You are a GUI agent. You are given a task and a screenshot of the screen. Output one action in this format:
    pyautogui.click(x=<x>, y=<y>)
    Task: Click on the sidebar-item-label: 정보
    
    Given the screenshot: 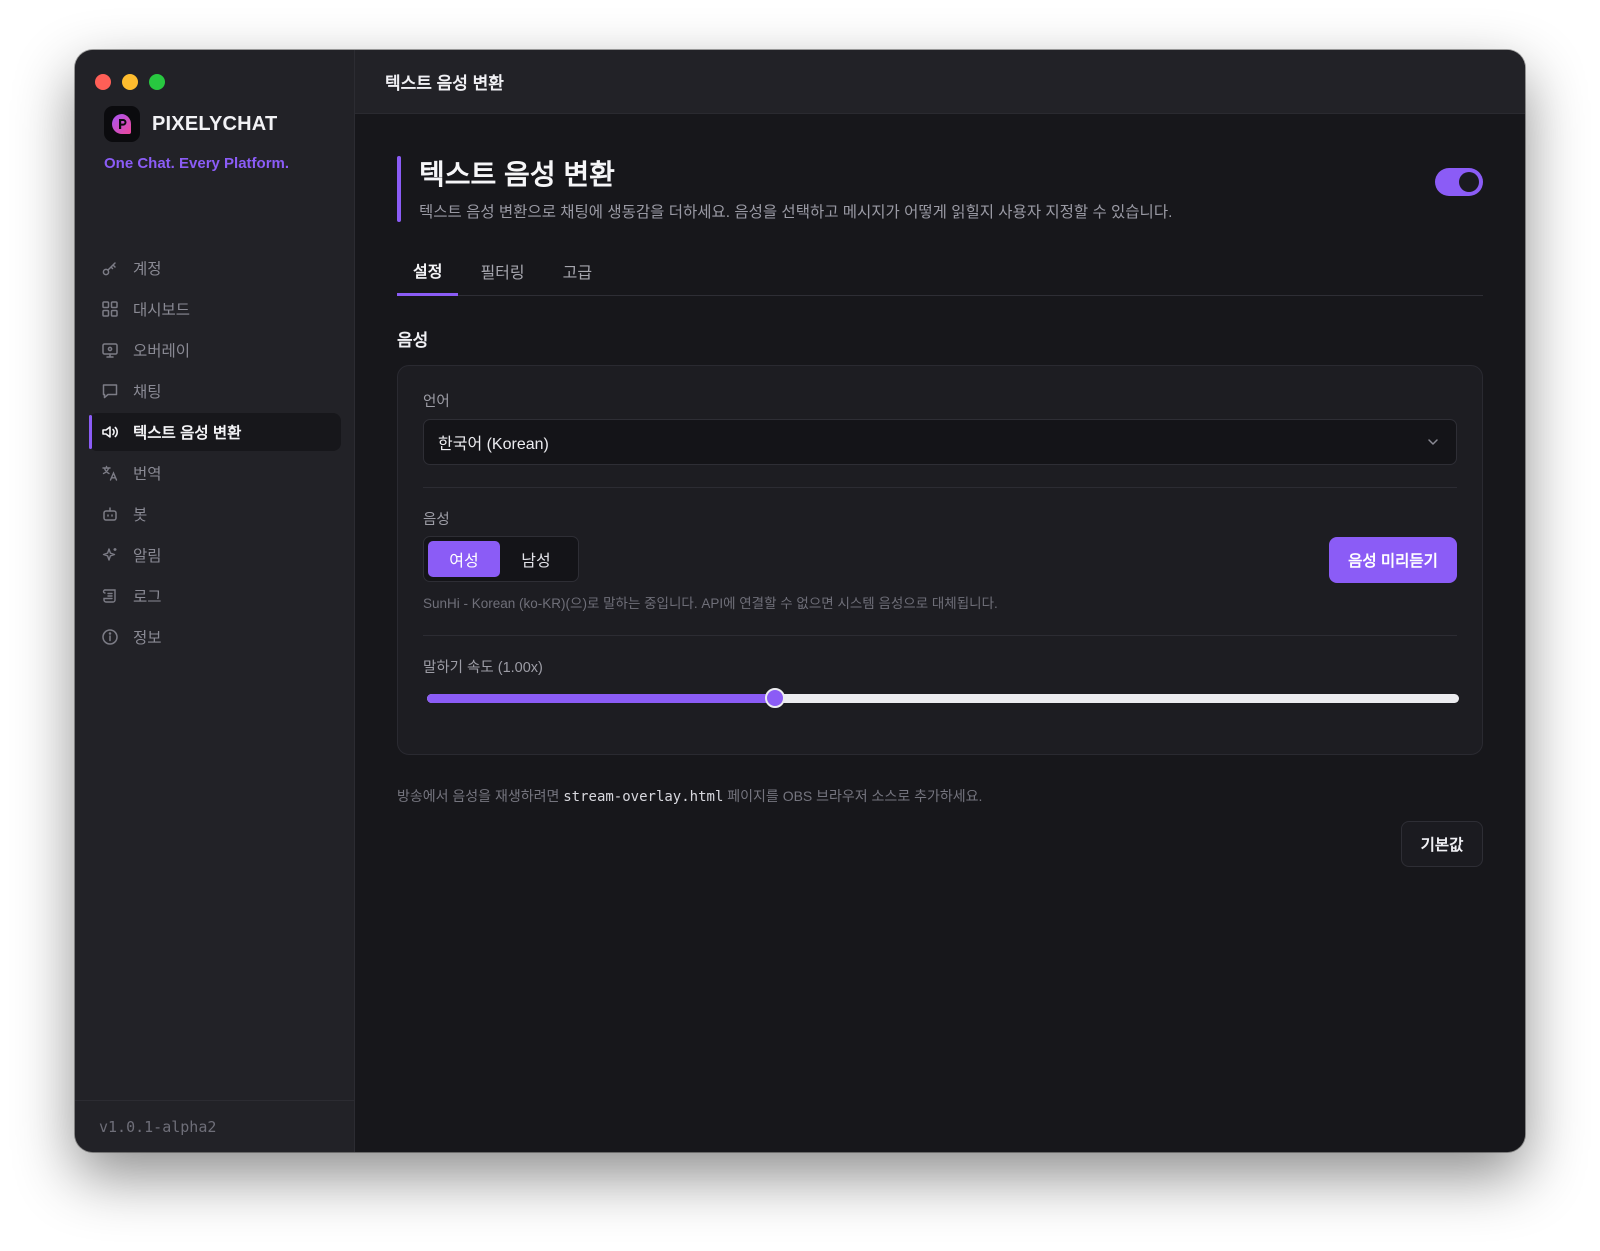 What is the action you would take?
    pyautogui.click(x=147, y=638)
    